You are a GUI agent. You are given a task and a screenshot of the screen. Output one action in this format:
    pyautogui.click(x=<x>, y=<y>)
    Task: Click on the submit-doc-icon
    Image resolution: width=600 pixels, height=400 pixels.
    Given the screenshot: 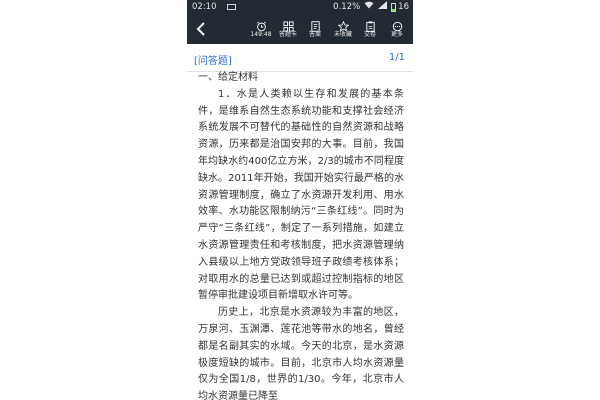 What is the action you would take?
    pyautogui.click(x=370, y=24)
    